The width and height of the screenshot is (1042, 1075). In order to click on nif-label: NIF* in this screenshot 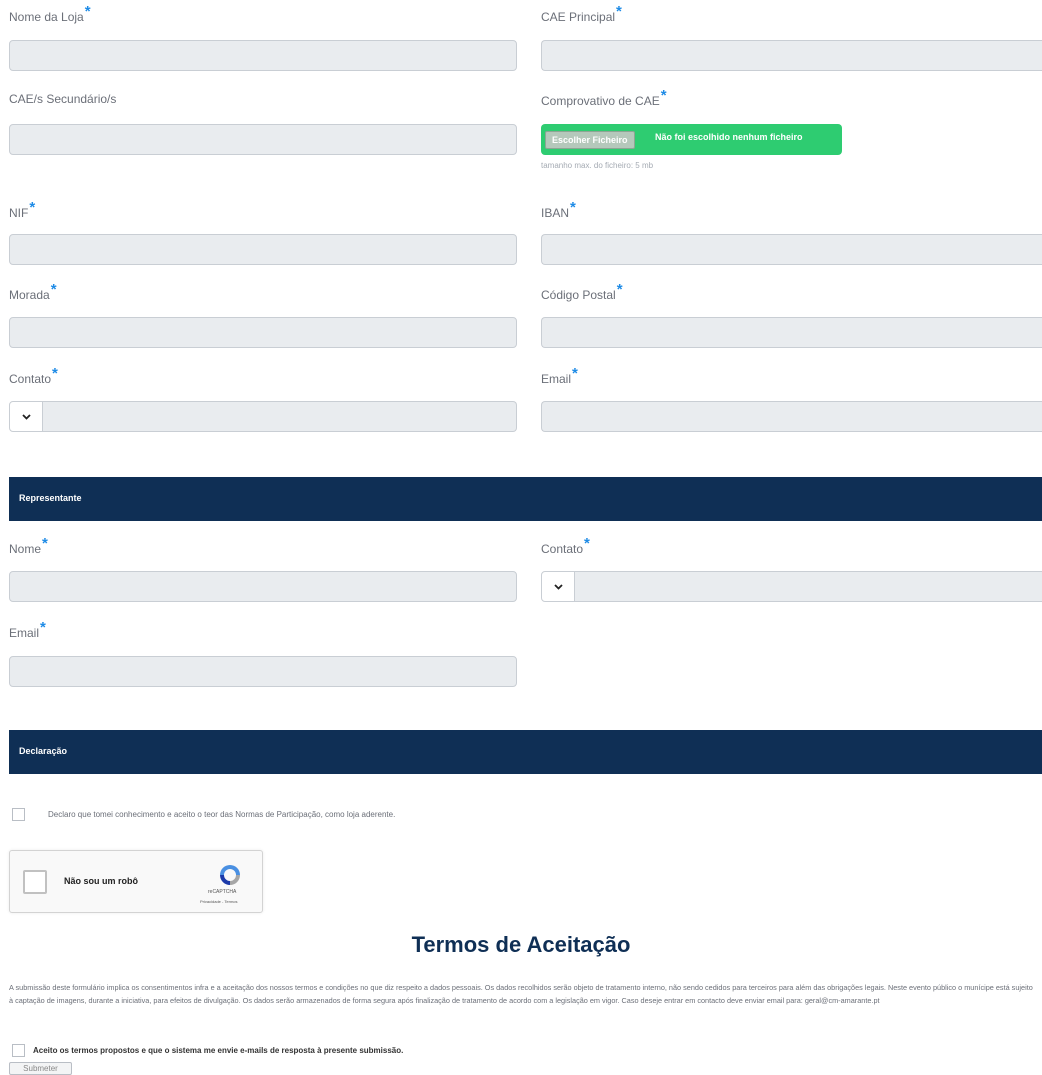, I will do `click(22, 209)`.